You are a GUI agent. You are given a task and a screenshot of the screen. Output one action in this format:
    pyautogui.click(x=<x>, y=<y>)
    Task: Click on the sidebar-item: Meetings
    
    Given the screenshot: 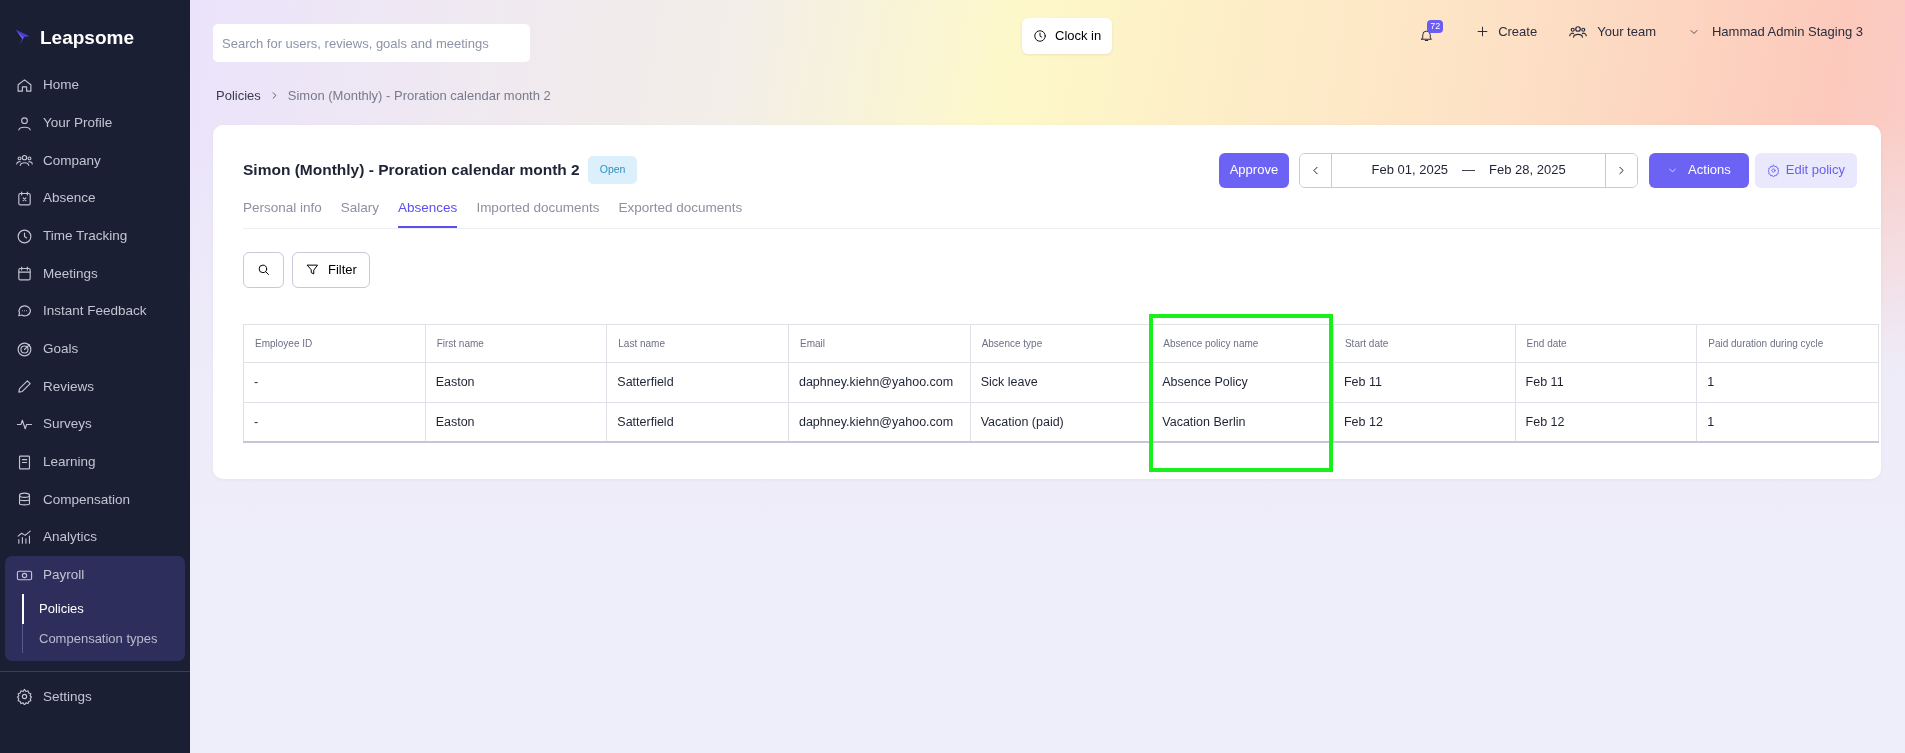 What is the action you would take?
    pyautogui.click(x=95, y=273)
    